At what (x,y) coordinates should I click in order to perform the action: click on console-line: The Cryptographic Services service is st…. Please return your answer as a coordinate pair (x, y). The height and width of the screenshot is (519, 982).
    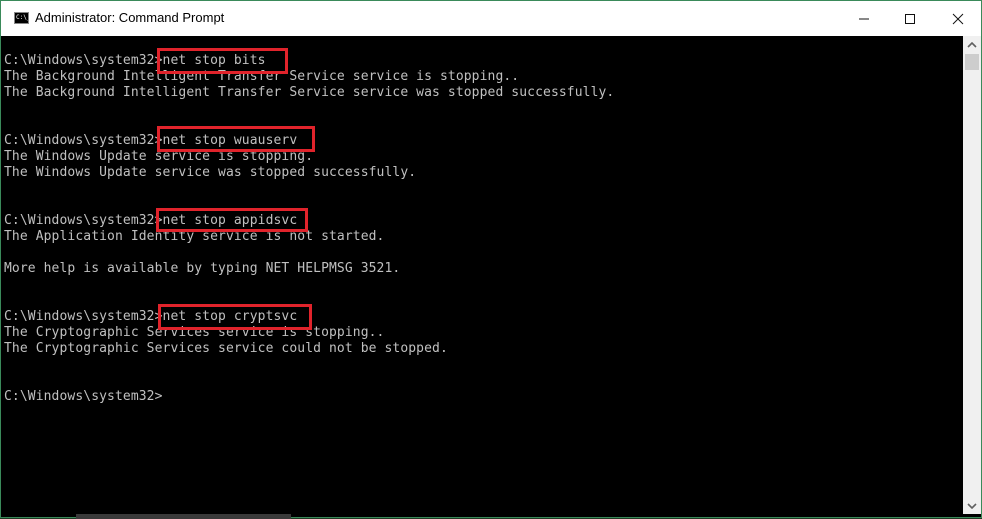
    Looking at the image, I should click on (194, 332).